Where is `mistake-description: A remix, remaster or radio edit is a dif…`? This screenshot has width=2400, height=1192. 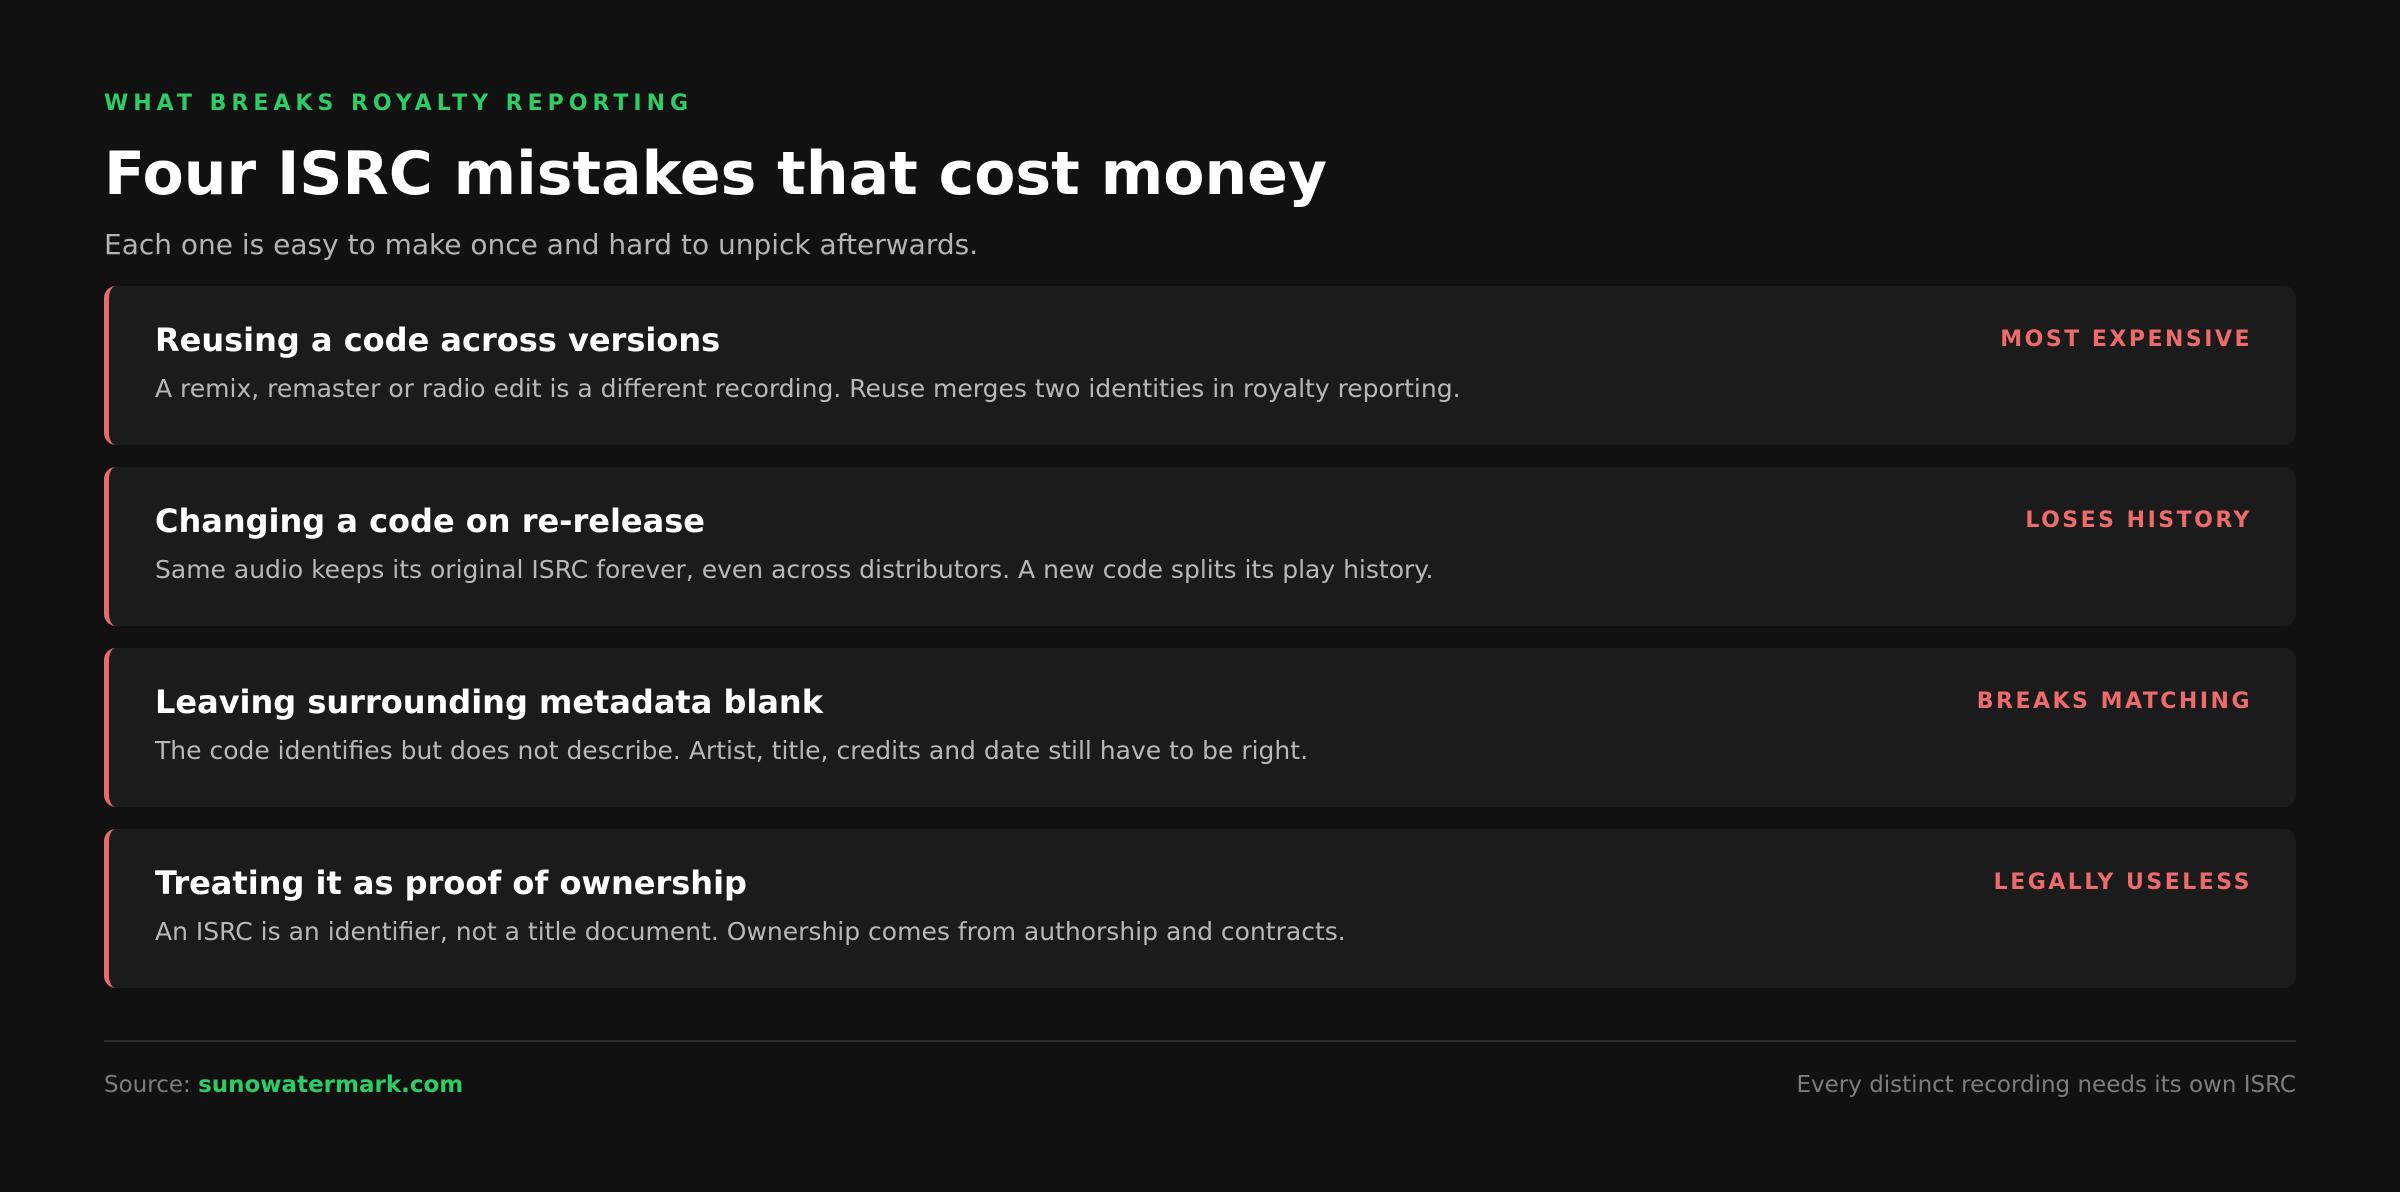
mistake-description: A remix, remaster or radio edit is a dif… is located at coordinates (808, 388).